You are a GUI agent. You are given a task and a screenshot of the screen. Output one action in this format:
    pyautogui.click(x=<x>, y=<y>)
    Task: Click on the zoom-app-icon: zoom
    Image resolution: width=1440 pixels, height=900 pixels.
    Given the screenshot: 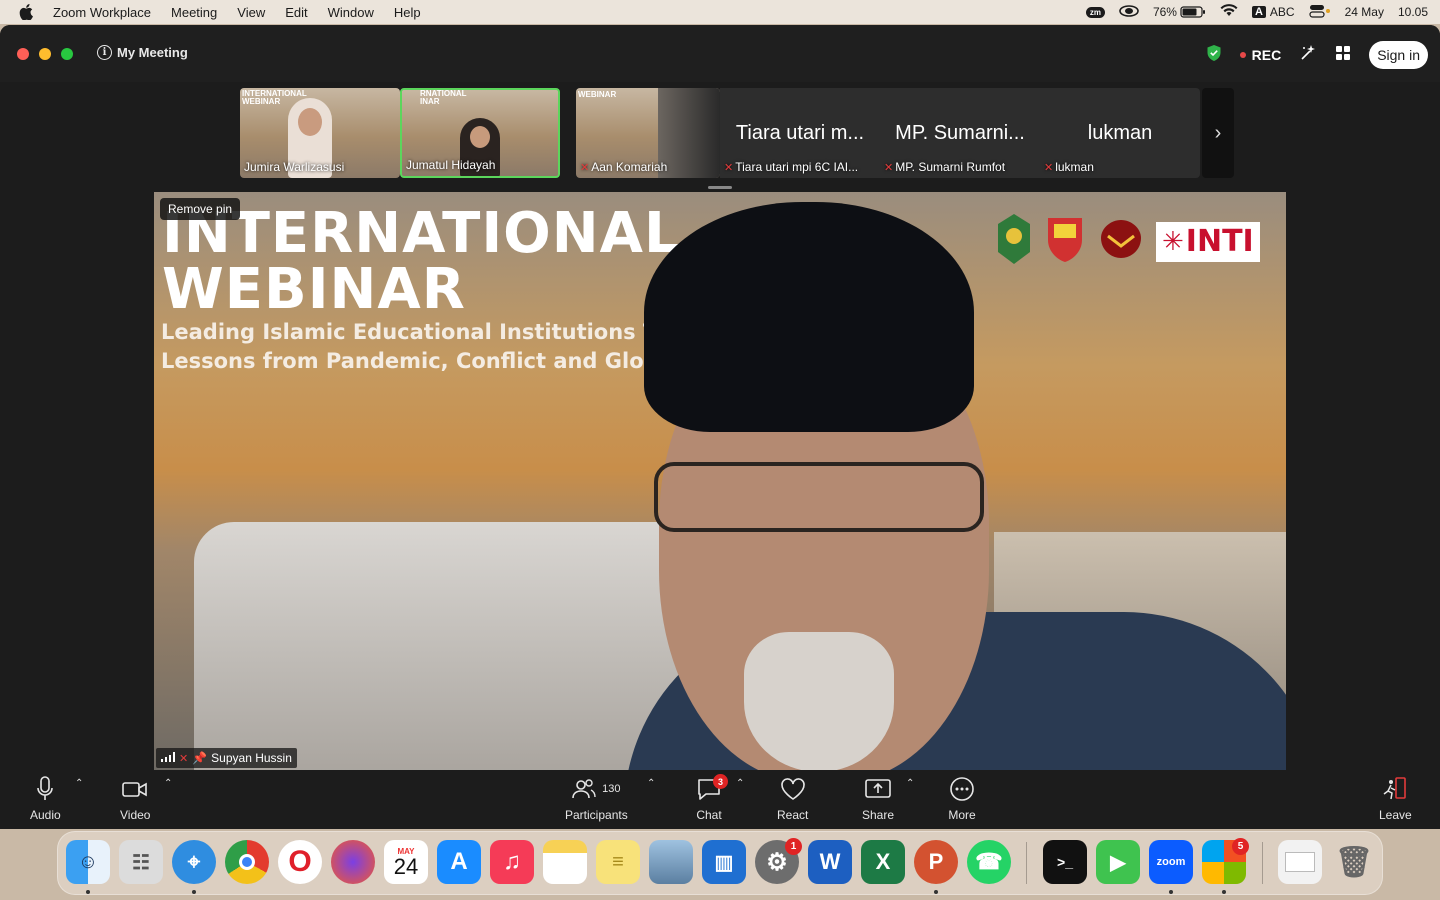 What is the action you would take?
    pyautogui.click(x=1171, y=862)
    